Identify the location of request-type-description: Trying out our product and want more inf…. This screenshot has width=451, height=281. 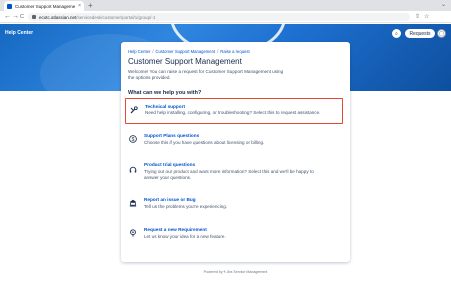
(229, 175).